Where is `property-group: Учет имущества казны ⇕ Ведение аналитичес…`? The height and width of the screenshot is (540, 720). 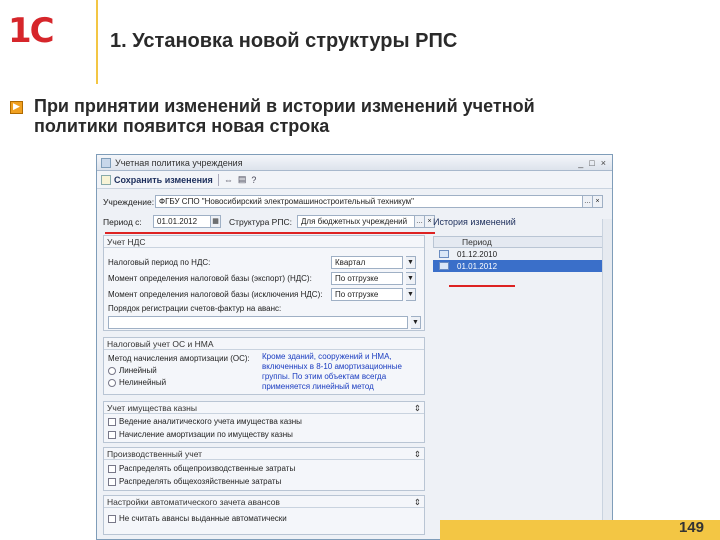 property-group: Учет имущества казны ⇕ Ведение аналитичес… is located at coordinates (264, 422).